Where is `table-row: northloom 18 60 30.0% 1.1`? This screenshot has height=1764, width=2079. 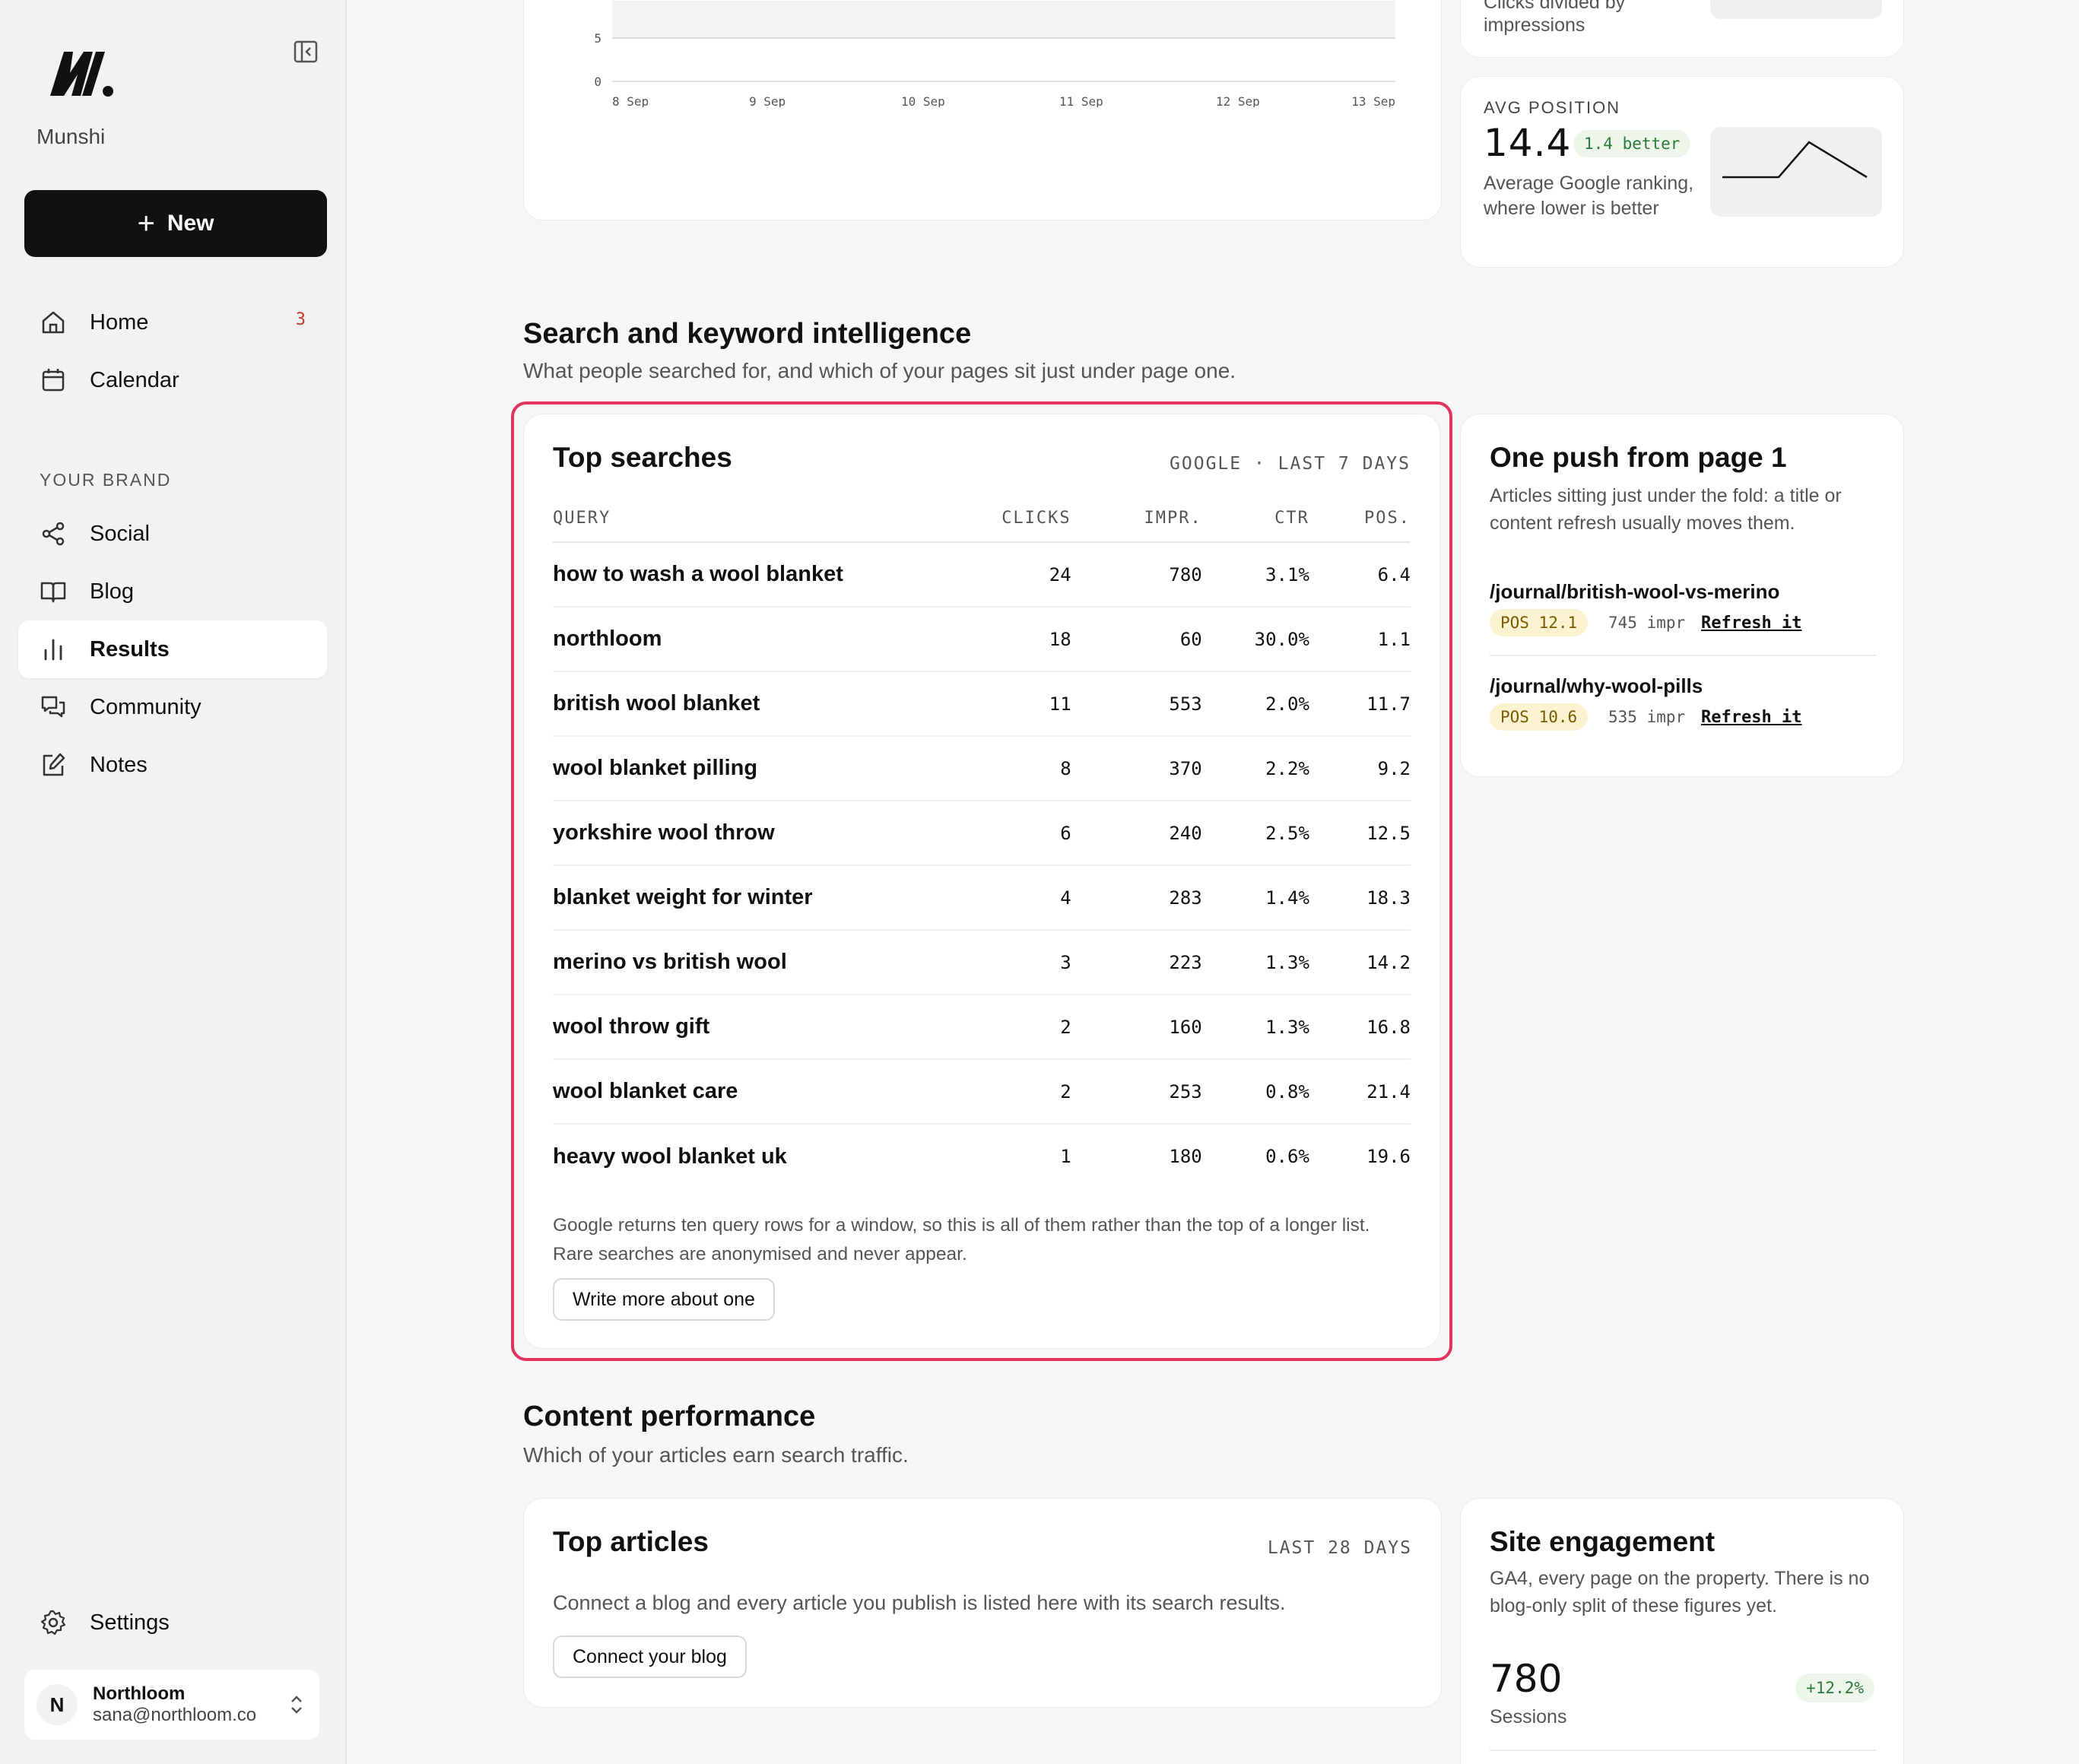
table-row: northloom 18 60 30.0% 1.1 is located at coordinates (982, 639).